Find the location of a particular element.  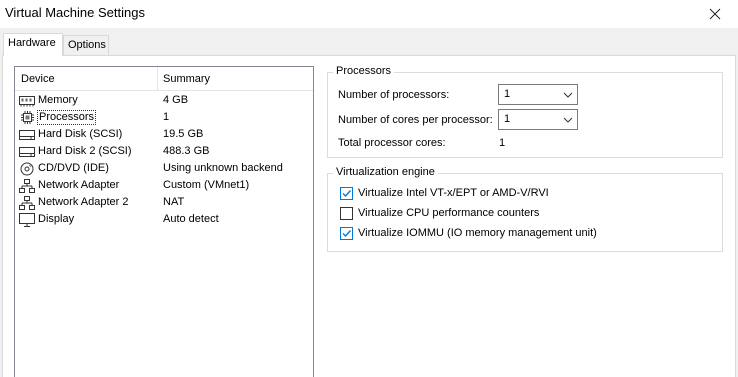

tab-hardware-label: Hardware is located at coordinates (32, 43).